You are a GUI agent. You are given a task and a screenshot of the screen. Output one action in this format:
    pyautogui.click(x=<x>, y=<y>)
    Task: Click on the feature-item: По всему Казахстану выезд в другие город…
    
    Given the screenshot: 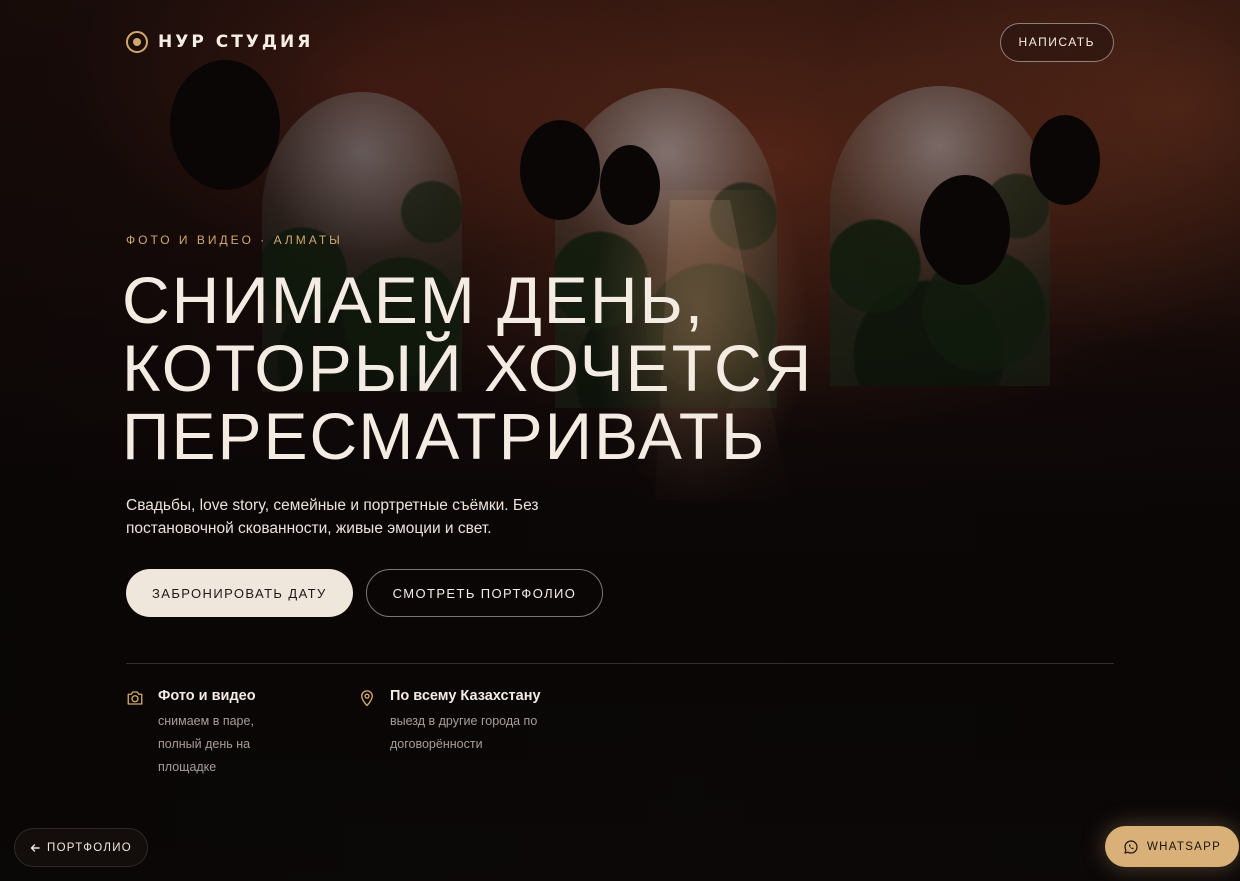 What is the action you would take?
    pyautogui.click(x=458, y=733)
    